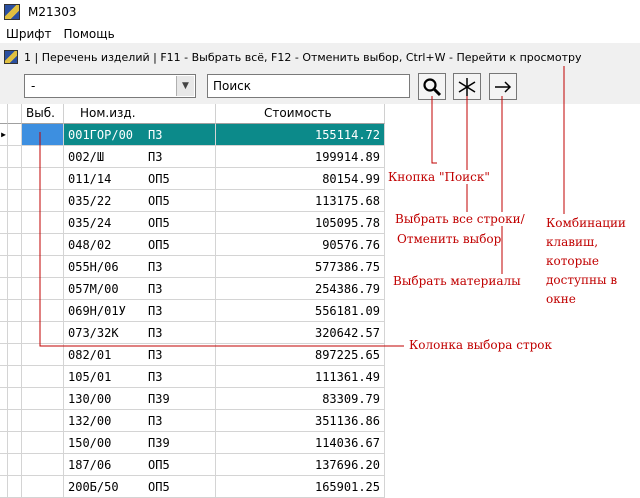  What do you see at coordinates (300, 421) in the screenshot?
I see `cost-cell: 351136.86` at bounding box center [300, 421].